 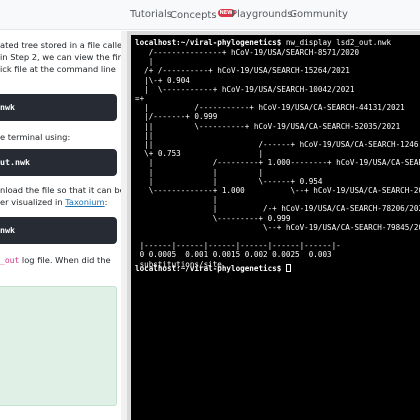 I want to click on code-block-3: nwk, so click(x=58, y=230).